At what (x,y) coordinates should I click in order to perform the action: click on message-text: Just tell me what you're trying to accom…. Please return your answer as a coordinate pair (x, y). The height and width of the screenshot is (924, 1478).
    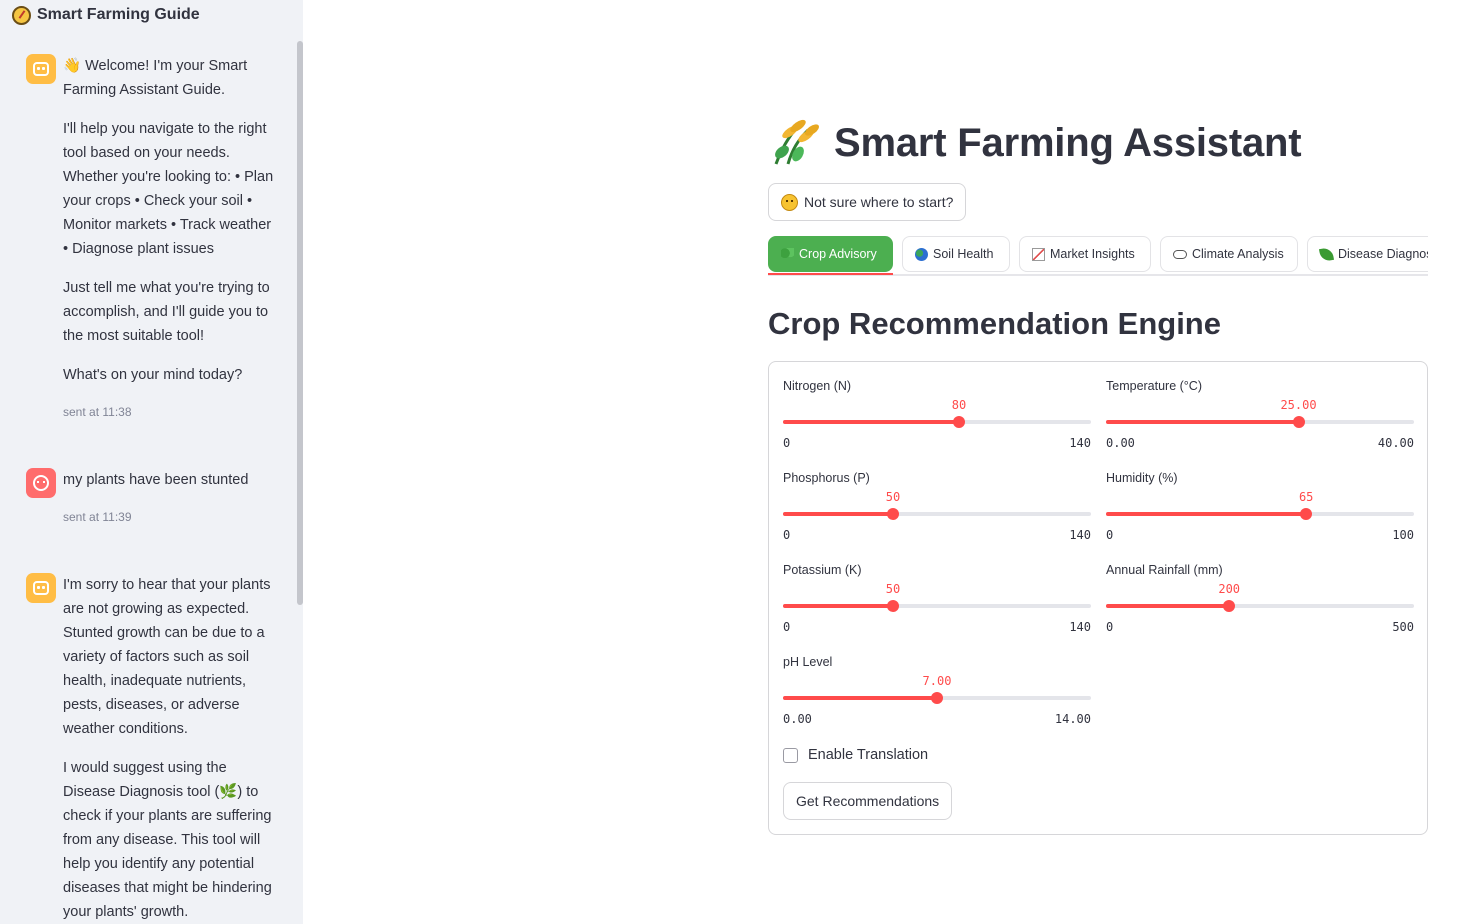
    Looking at the image, I should click on (166, 312).